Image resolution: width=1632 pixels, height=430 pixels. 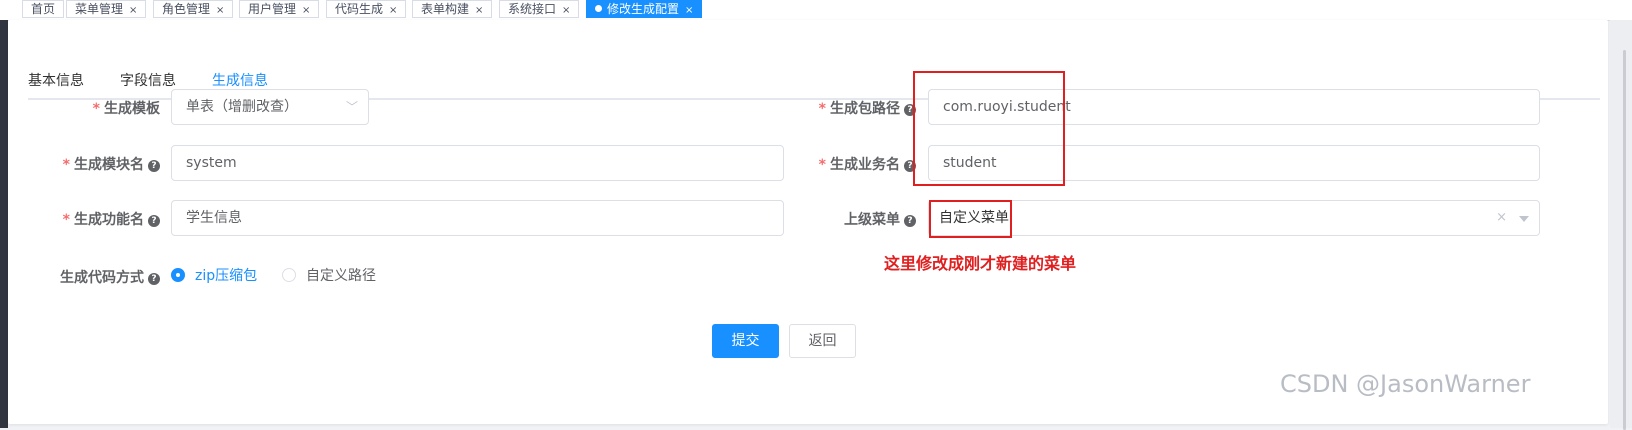 What do you see at coordinates (970, 219) in the screenshot?
I see `annotation-box-menu` at bounding box center [970, 219].